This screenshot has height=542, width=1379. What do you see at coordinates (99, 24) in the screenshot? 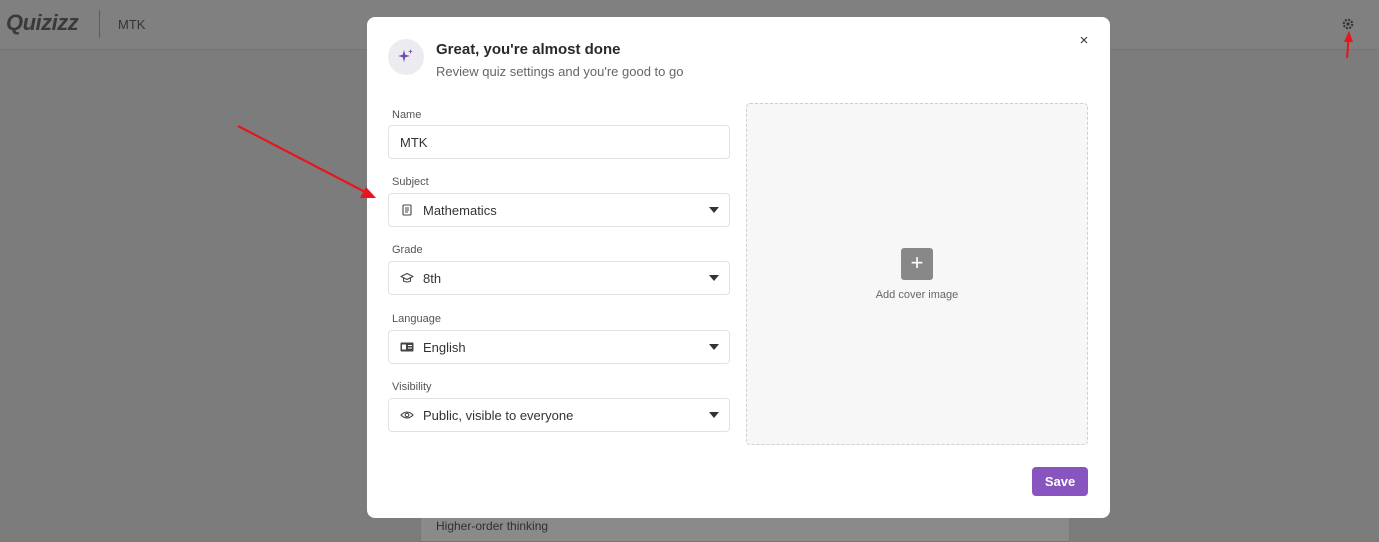
I see `logo-divider` at bounding box center [99, 24].